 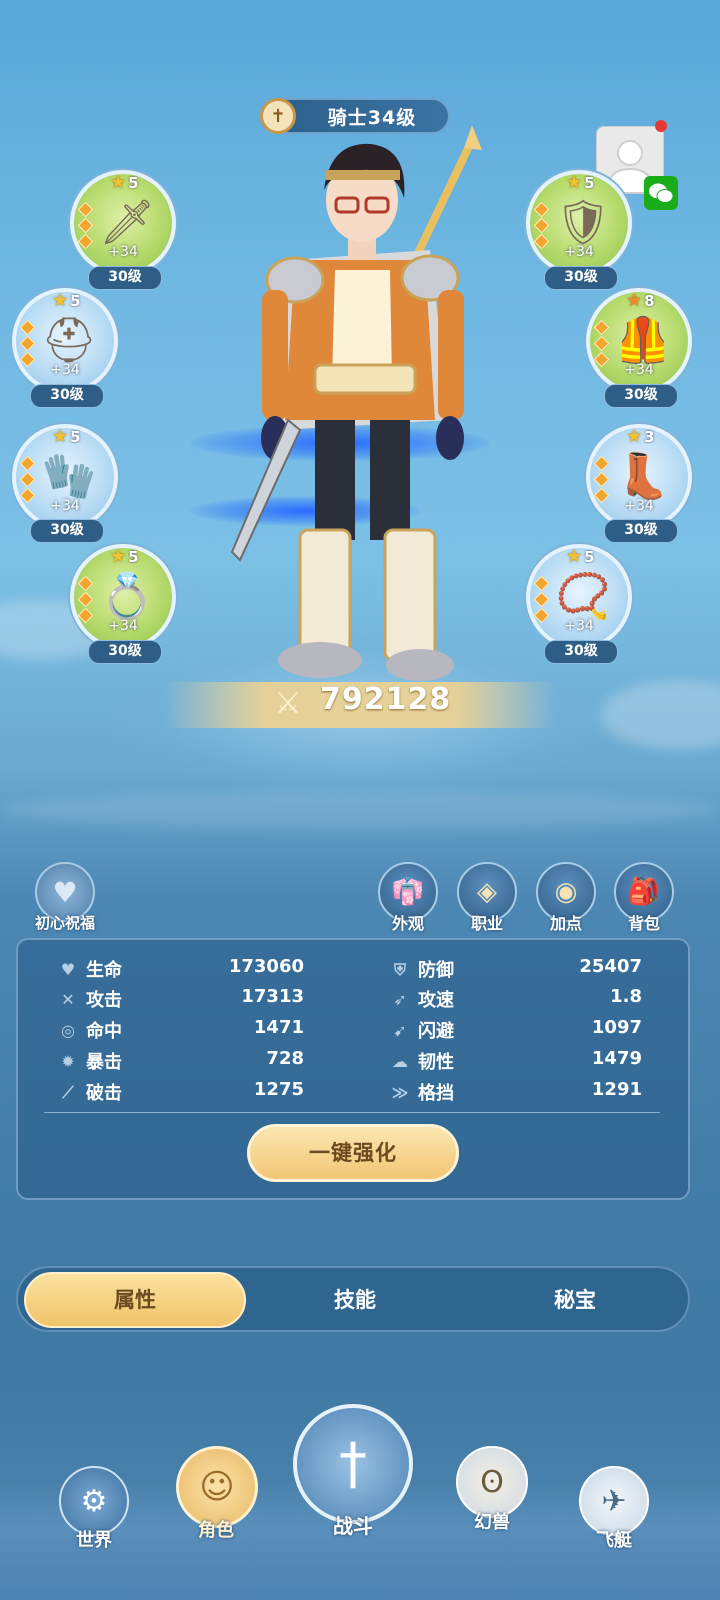 What do you see at coordinates (352, 1112) in the screenshot?
I see `stats-divider` at bounding box center [352, 1112].